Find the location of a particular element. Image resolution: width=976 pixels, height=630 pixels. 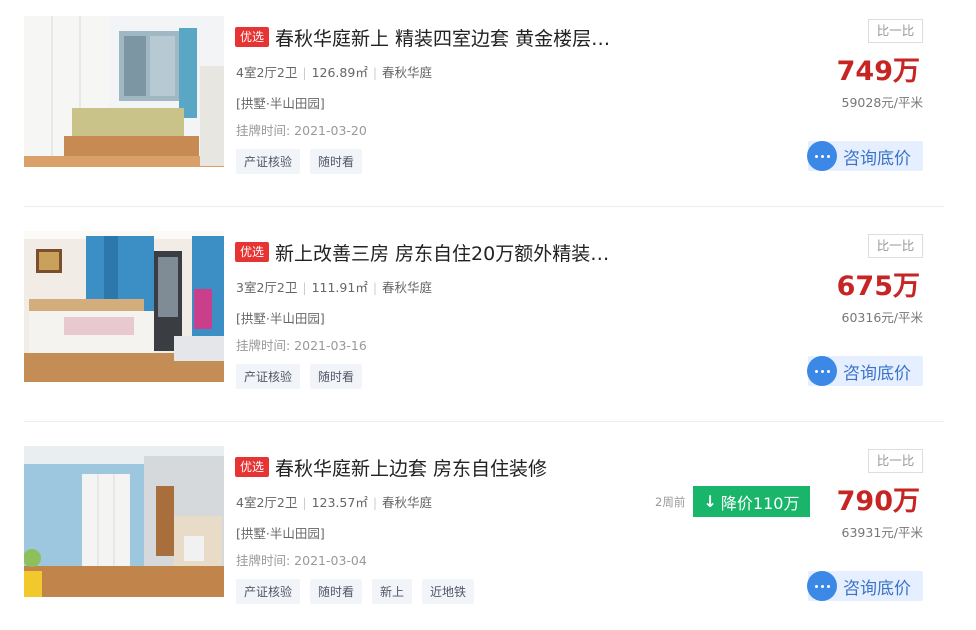

listing-title: 春秋华庭新上边套 房东自住装修 is located at coordinates (411, 467).